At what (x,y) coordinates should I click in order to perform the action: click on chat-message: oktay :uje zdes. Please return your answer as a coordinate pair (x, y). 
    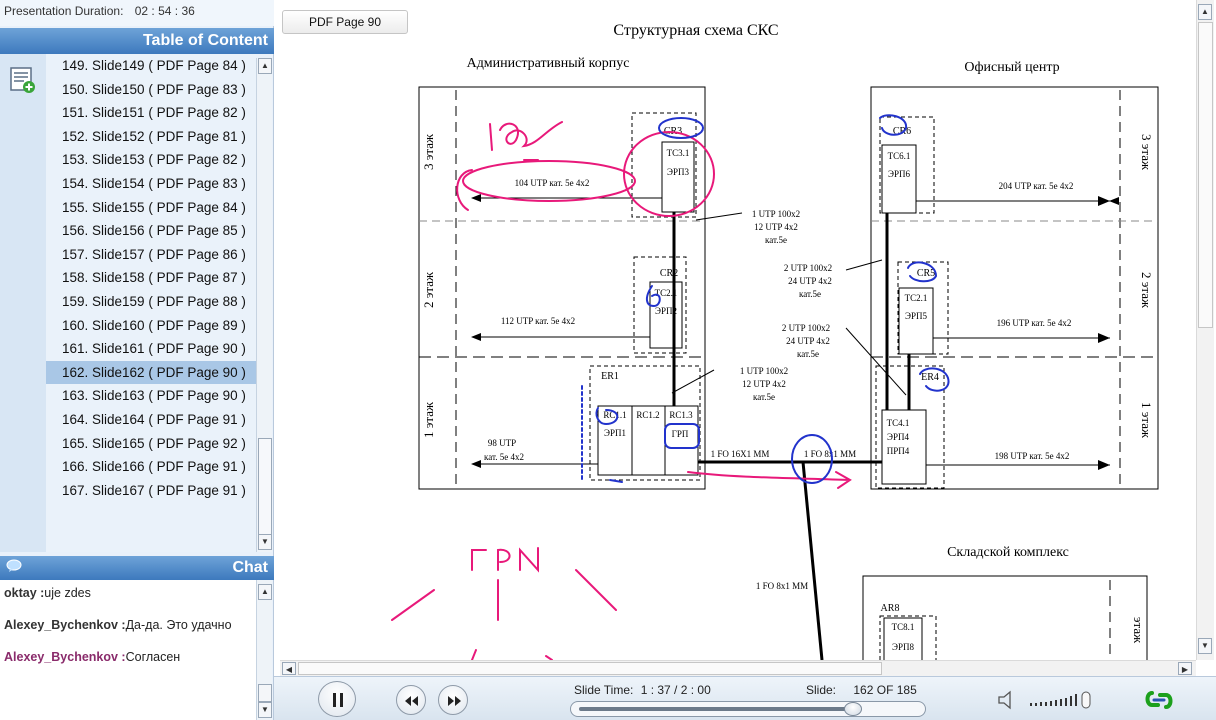
    Looking at the image, I should click on (128, 593).